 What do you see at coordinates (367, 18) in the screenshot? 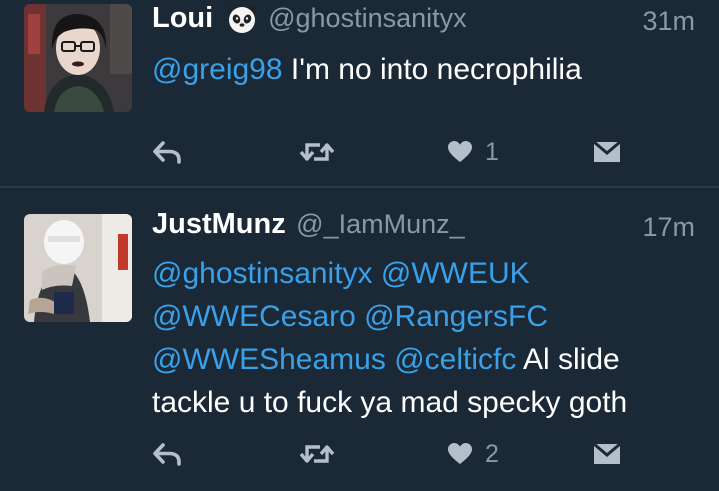
I see `user-handle: @ghostinsanityx` at bounding box center [367, 18].